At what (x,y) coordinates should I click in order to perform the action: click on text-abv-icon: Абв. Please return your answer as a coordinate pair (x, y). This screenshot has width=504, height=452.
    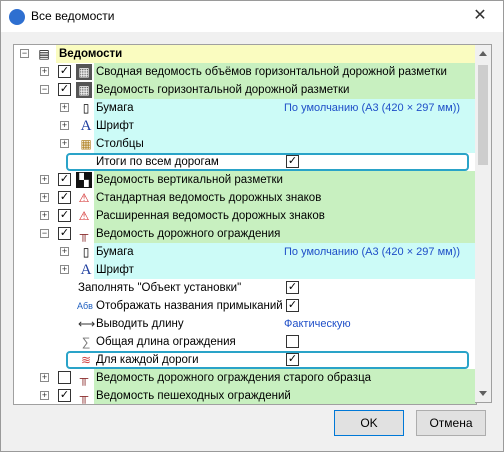
    Looking at the image, I should click on (85, 306).